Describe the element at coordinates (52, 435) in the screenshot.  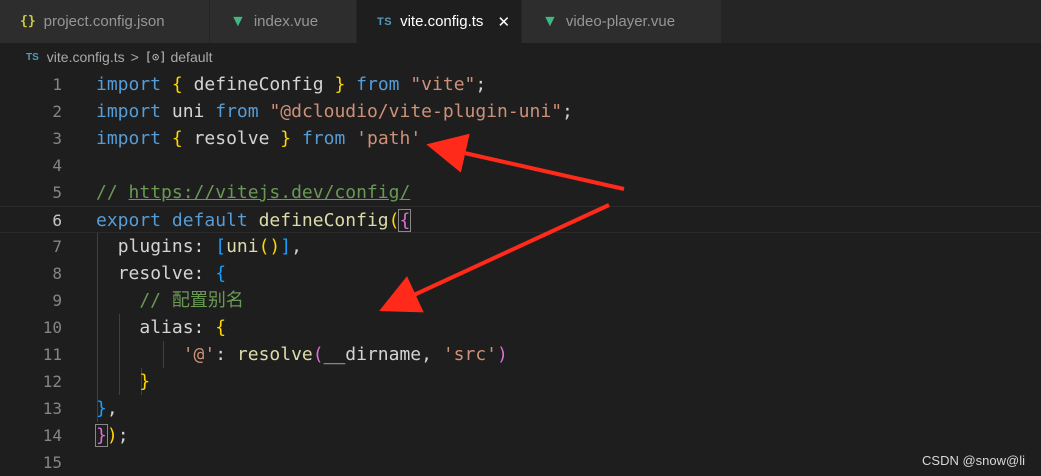
I see `line-number: 14` at that location.